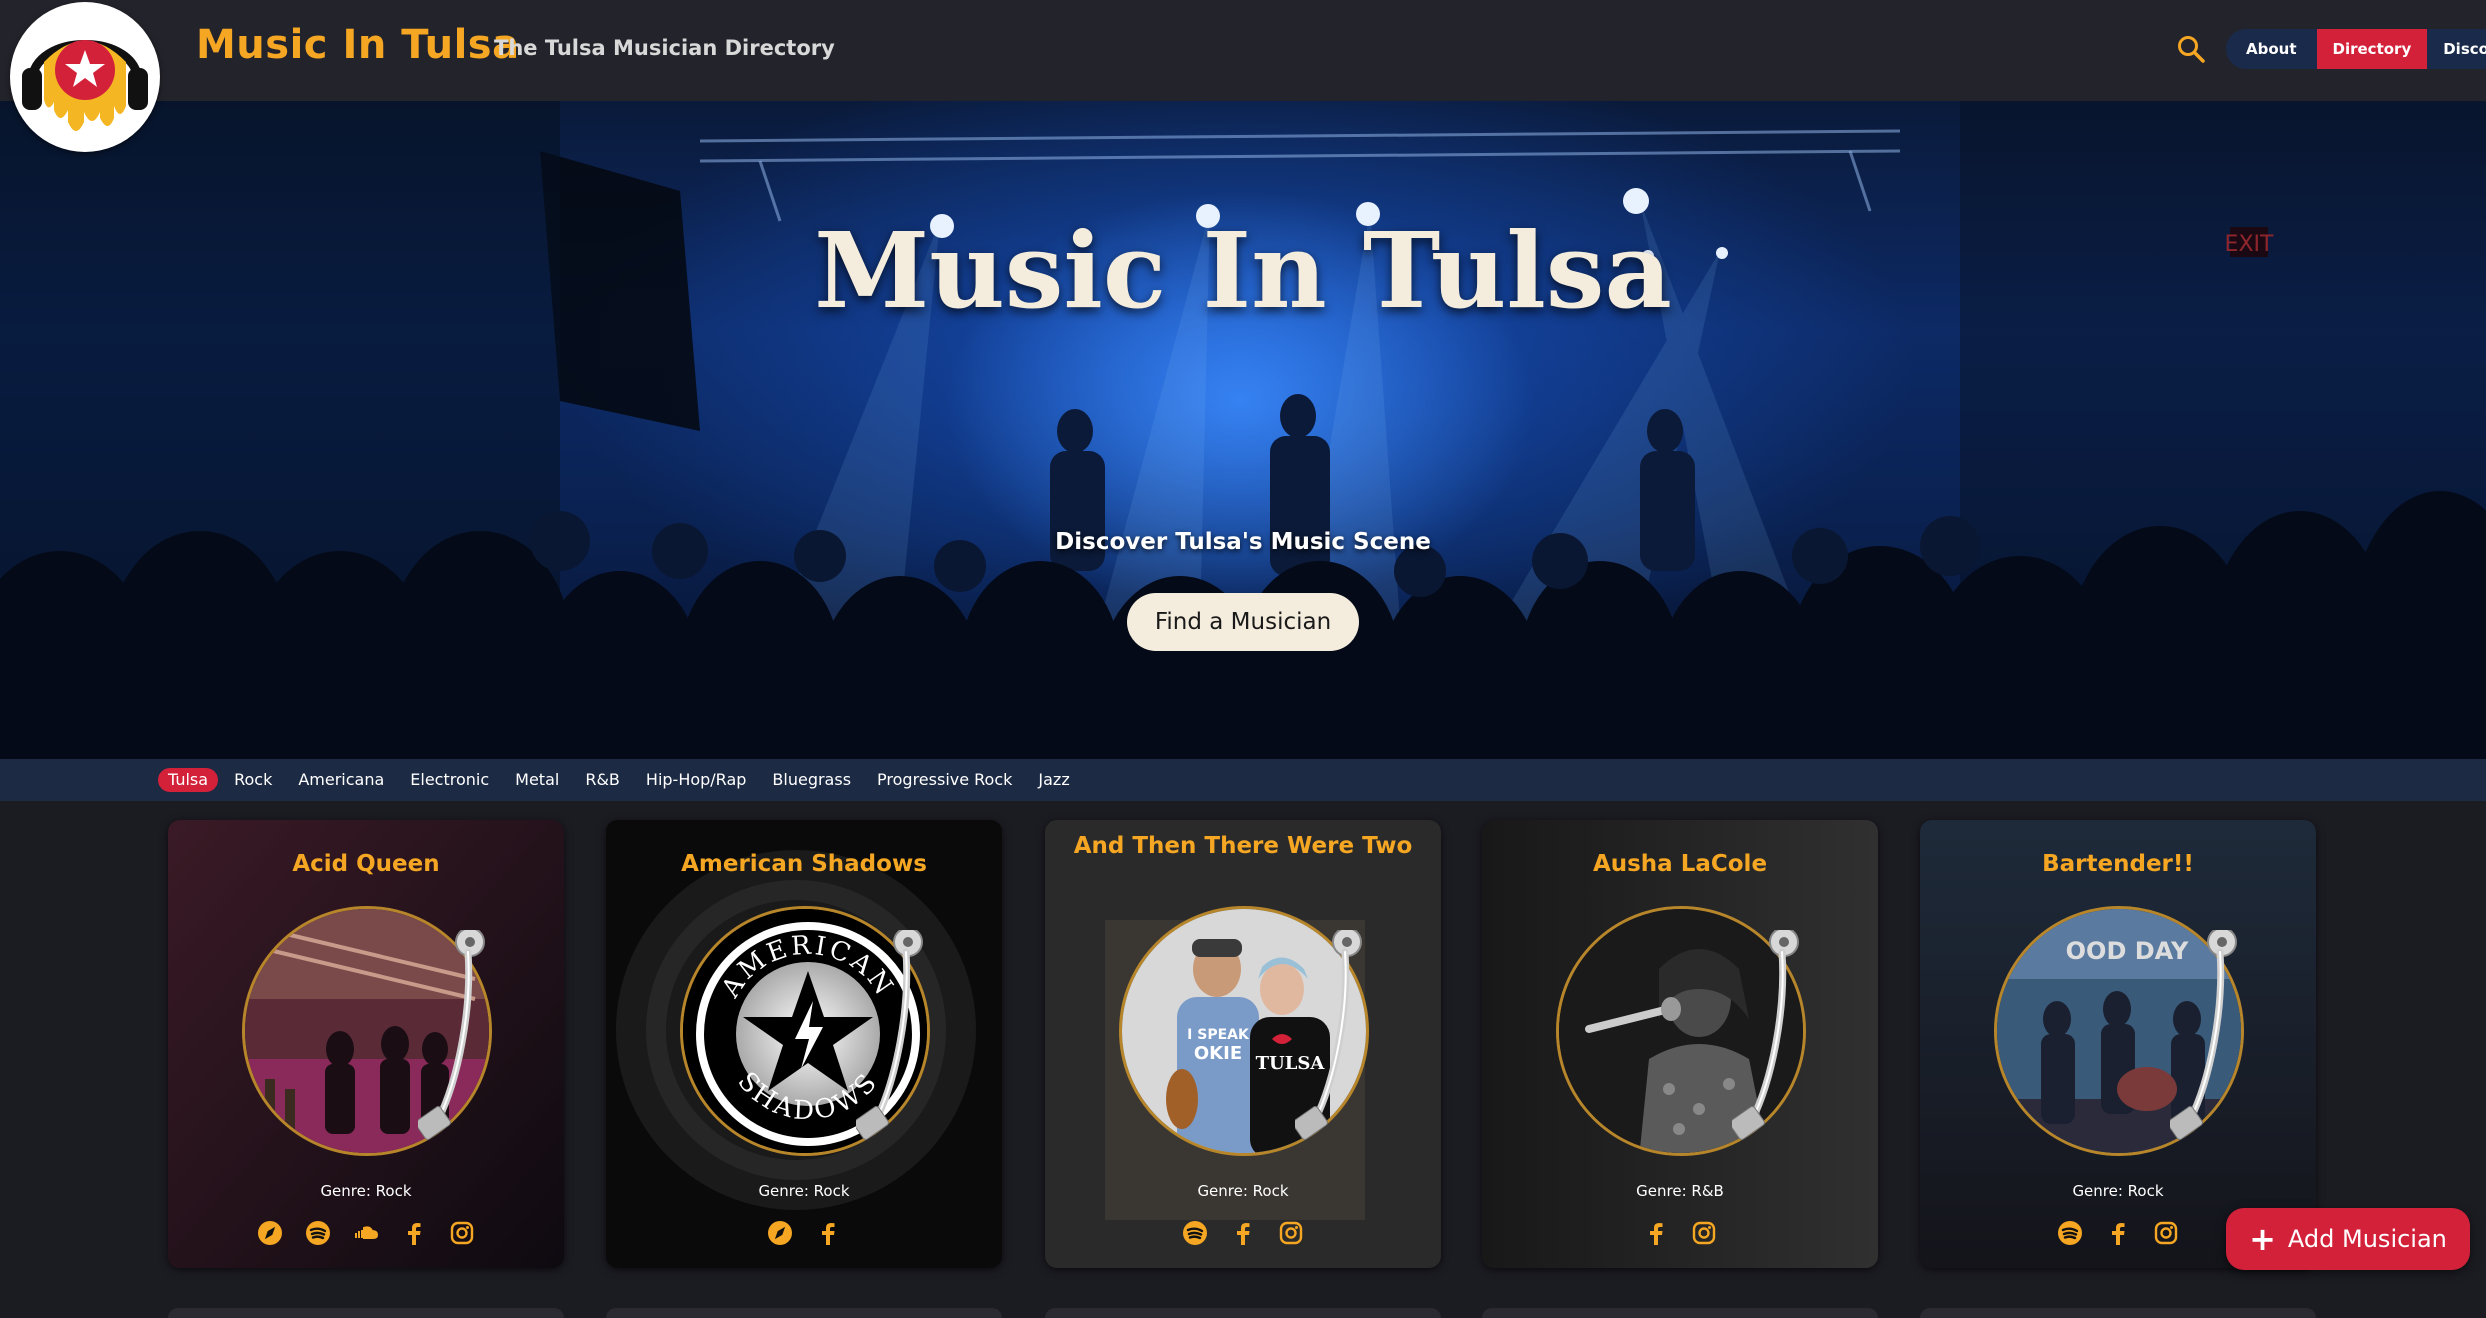  What do you see at coordinates (1243, 622) in the screenshot?
I see `find-musician-button: Find a Musician` at bounding box center [1243, 622].